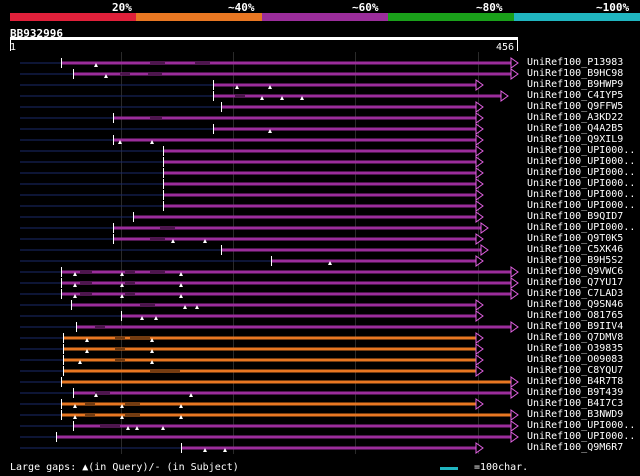 Image resolution: width=640 pixels, height=476 pixels. What do you see at coordinates (575, 139) in the screenshot?
I see `hit-label-link: UniRef100_Q9XIL9` at bounding box center [575, 139].